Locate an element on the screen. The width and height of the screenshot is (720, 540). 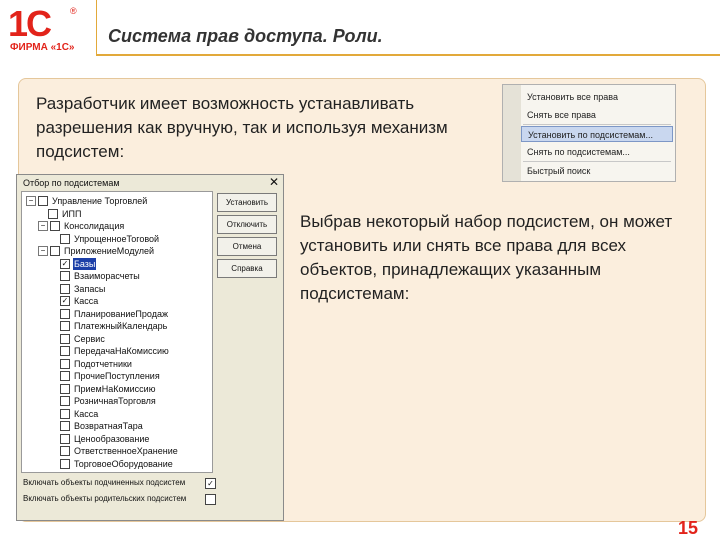
tree-node: Сервис is located at coordinates (78, 339).